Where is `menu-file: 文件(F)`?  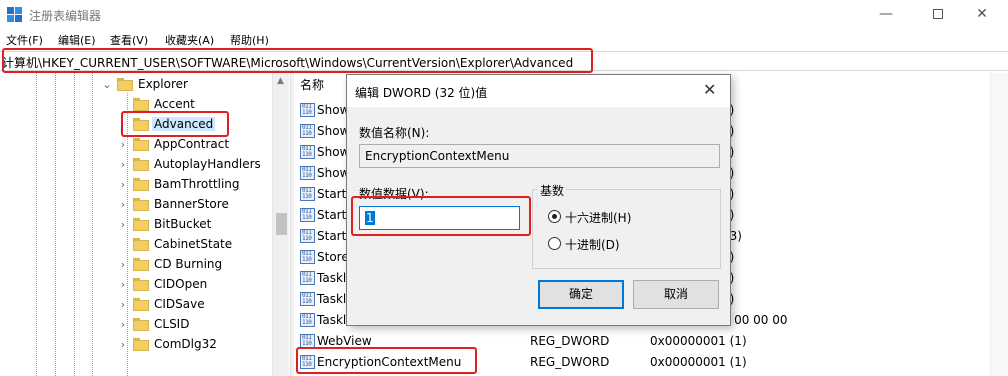
menu-file: 文件(F) is located at coordinates (24, 40).